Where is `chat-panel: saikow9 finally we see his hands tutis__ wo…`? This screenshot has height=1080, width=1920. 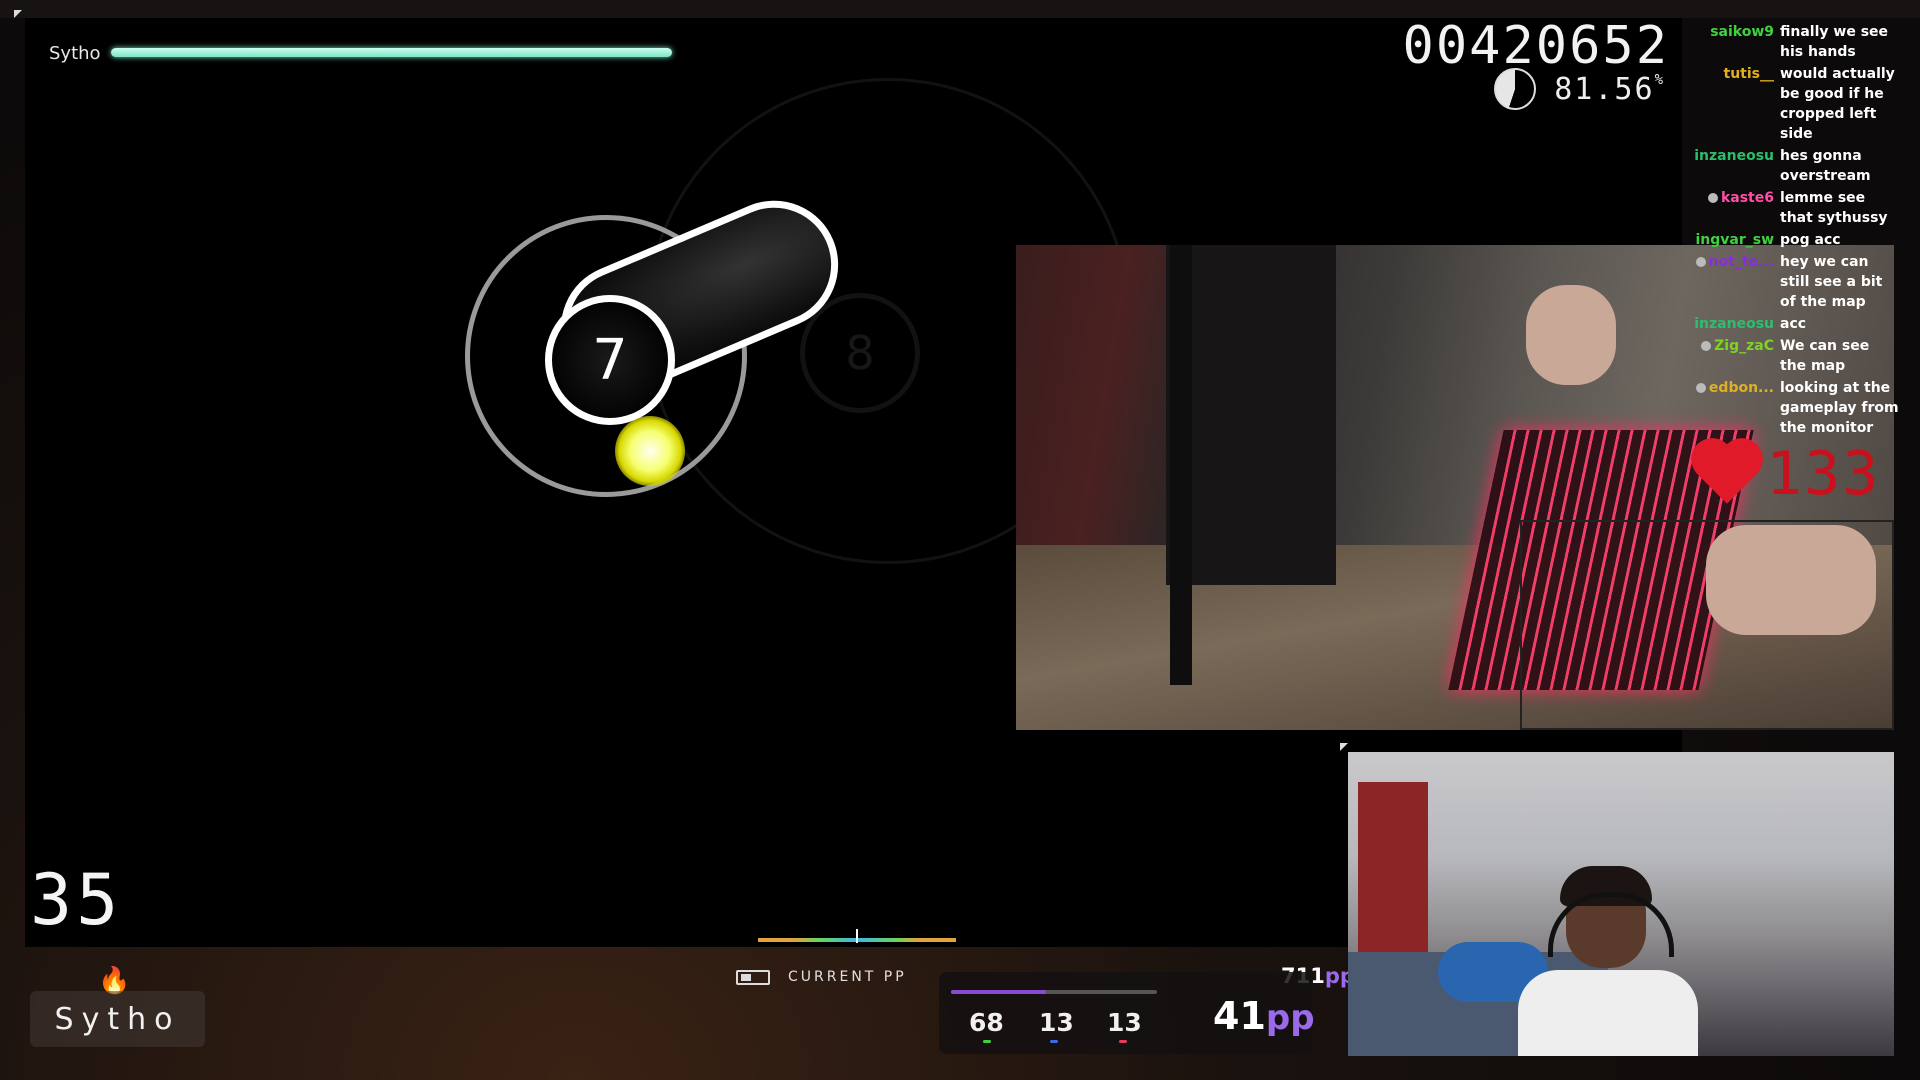
chat-panel: saikow9 finally we see his hands tutis__ wo… is located at coordinates (1795, 231).